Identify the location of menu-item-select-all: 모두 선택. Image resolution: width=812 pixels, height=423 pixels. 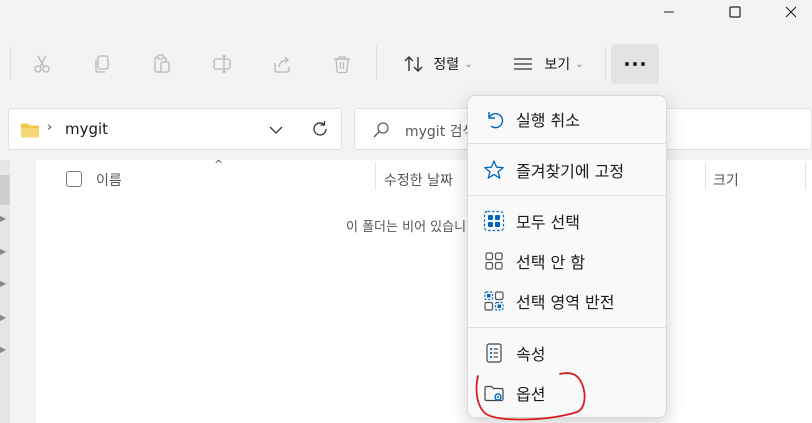
(567, 221).